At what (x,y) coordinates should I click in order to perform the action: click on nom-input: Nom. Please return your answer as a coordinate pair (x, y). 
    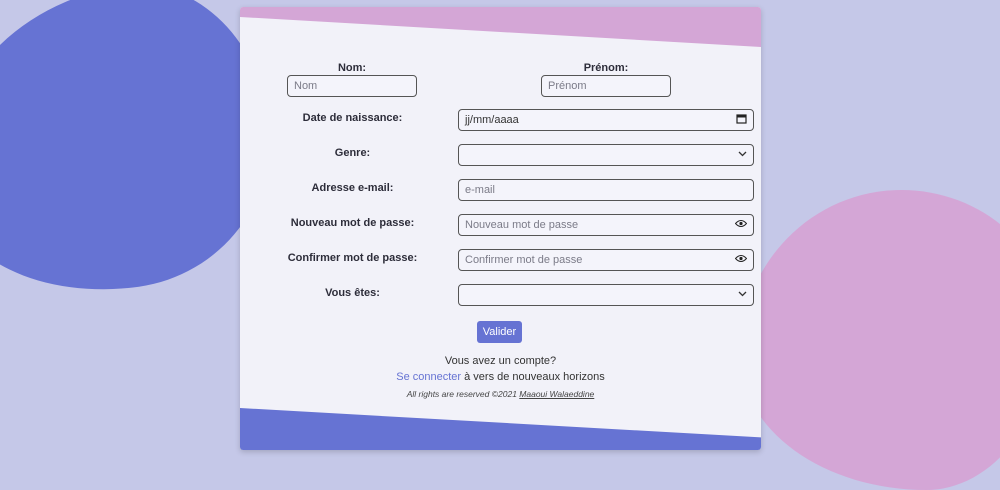
    Looking at the image, I should click on (352, 86).